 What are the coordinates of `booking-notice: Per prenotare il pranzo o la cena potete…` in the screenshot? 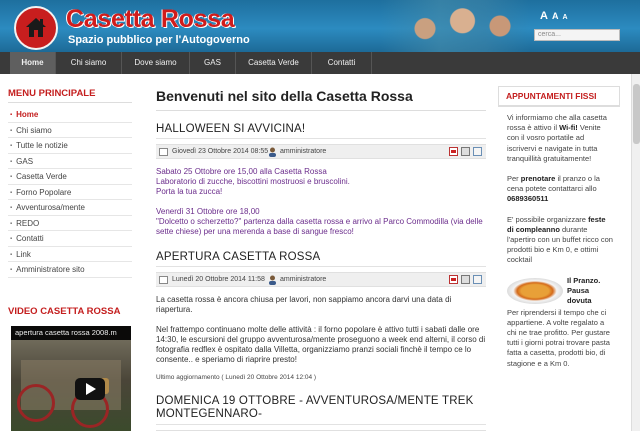 It's located at (553, 189).